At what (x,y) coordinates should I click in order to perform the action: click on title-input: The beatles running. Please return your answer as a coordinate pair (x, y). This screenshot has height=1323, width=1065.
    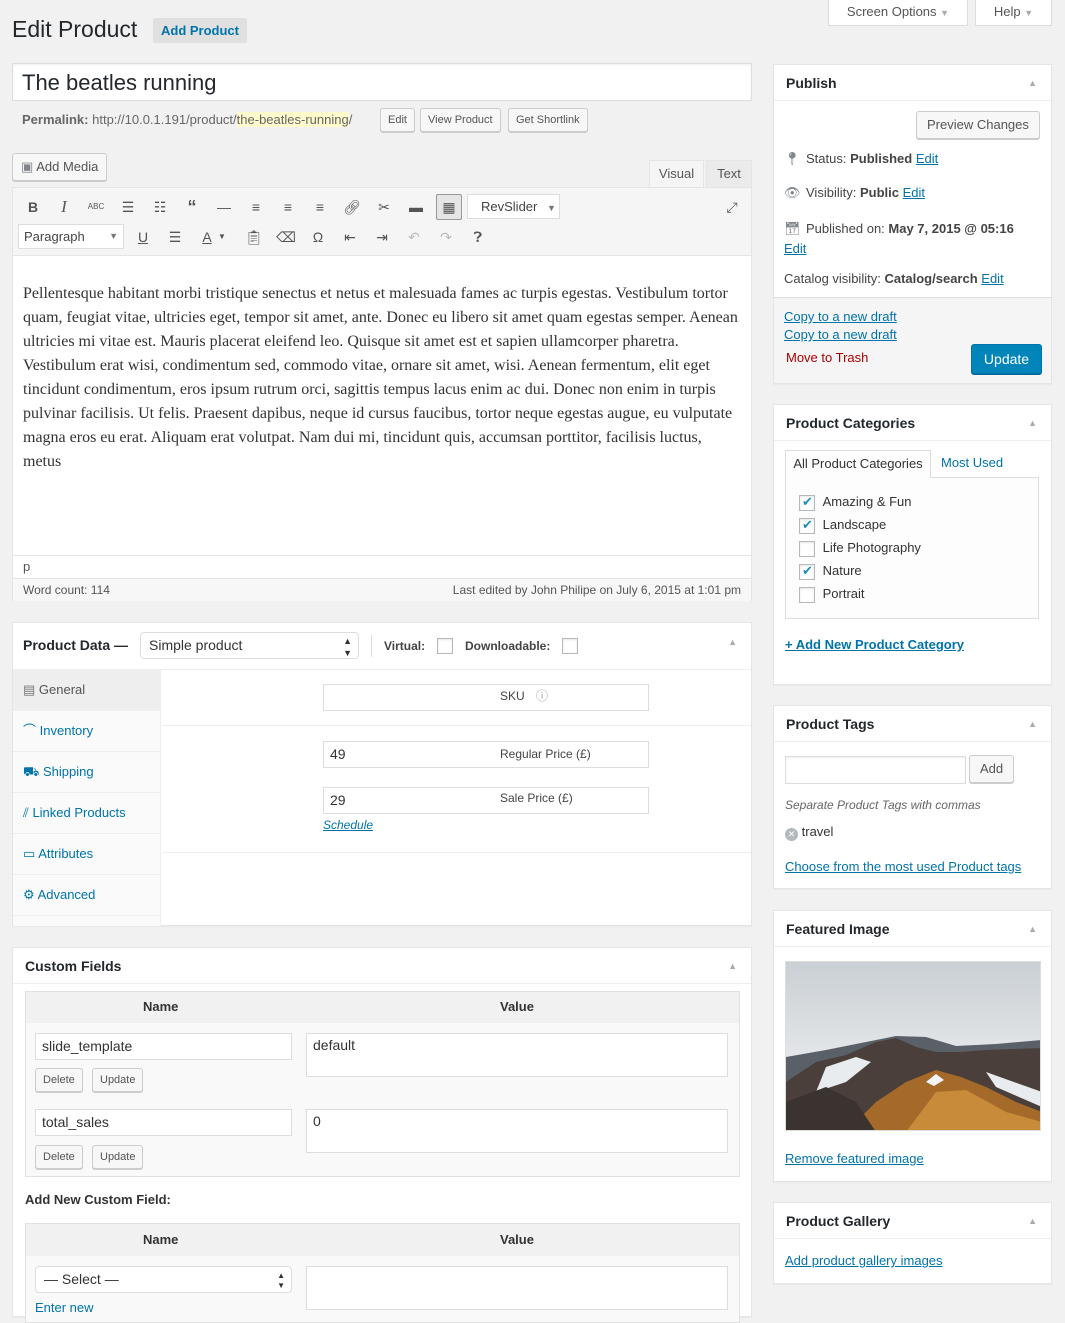
    Looking at the image, I should click on (382, 82).